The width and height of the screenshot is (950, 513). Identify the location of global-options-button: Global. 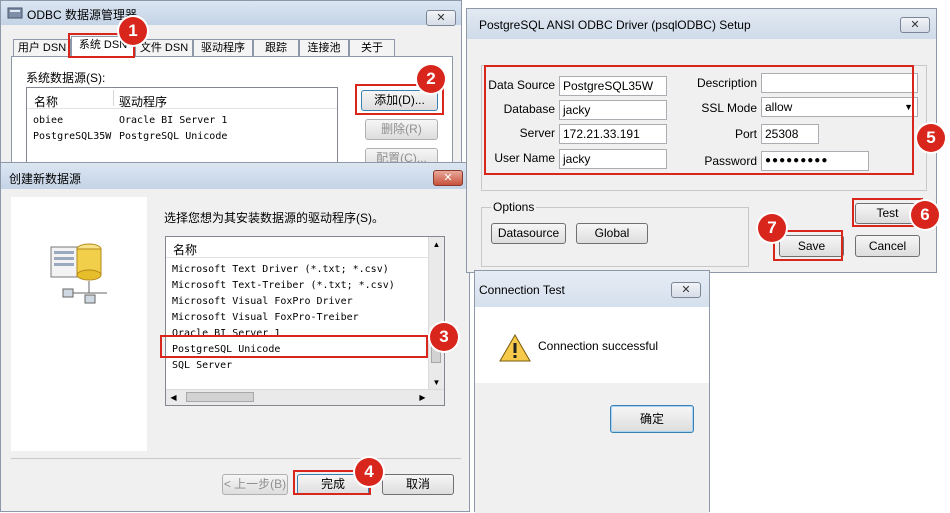
(612, 233).